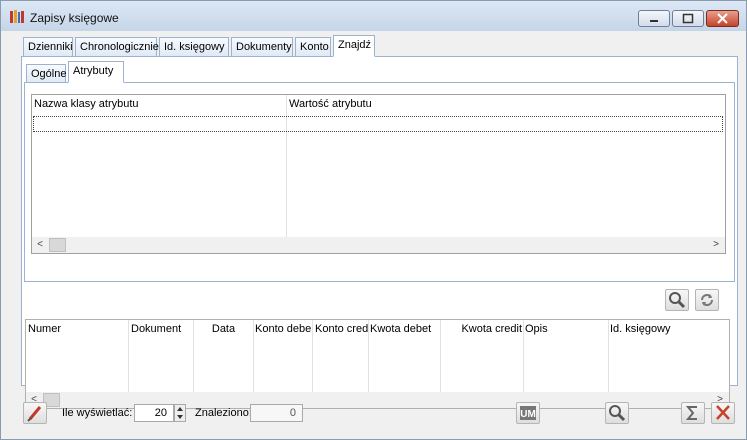 This screenshot has height=440, width=747. I want to click on scroll-left-button: <, so click(40, 245).